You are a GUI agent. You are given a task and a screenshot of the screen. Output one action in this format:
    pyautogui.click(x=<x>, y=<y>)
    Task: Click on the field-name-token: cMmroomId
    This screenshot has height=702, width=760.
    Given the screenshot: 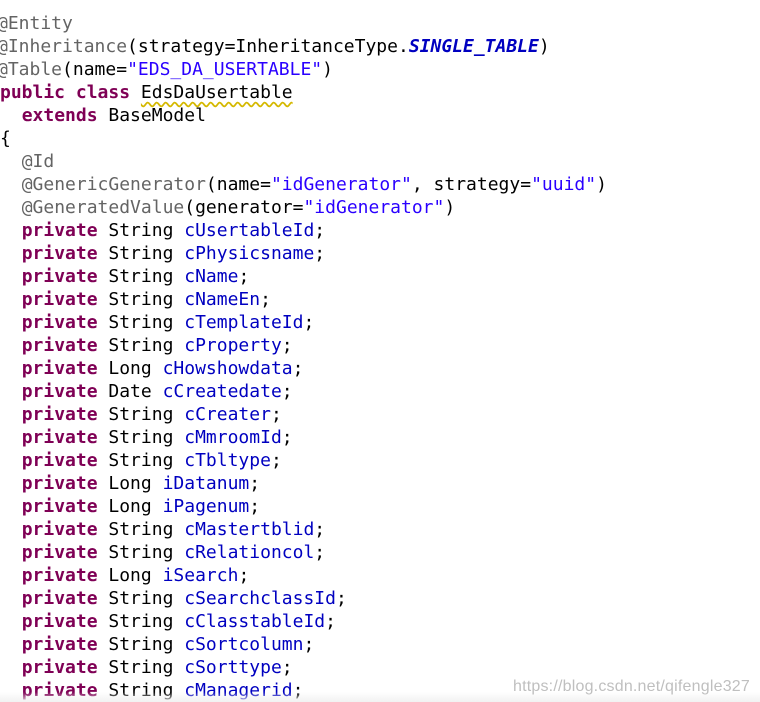 What is the action you would take?
    pyautogui.click(x=233, y=437)
    